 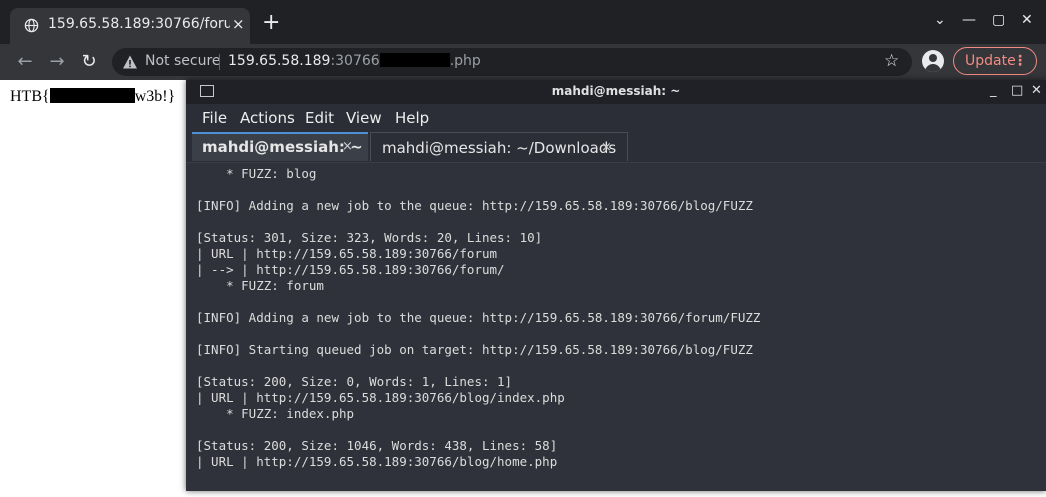 I want to click on tab-title: 159.65.58.189:30766/forum, so click(x=139, y=24).